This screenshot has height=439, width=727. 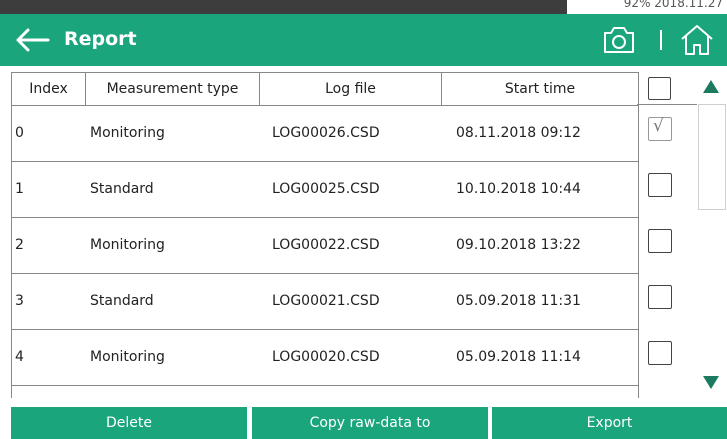 What do you see at coordinates (540, 89) in the screenshot?
I see `column-header-start-time: Start time` at bounding box center [540, 89].